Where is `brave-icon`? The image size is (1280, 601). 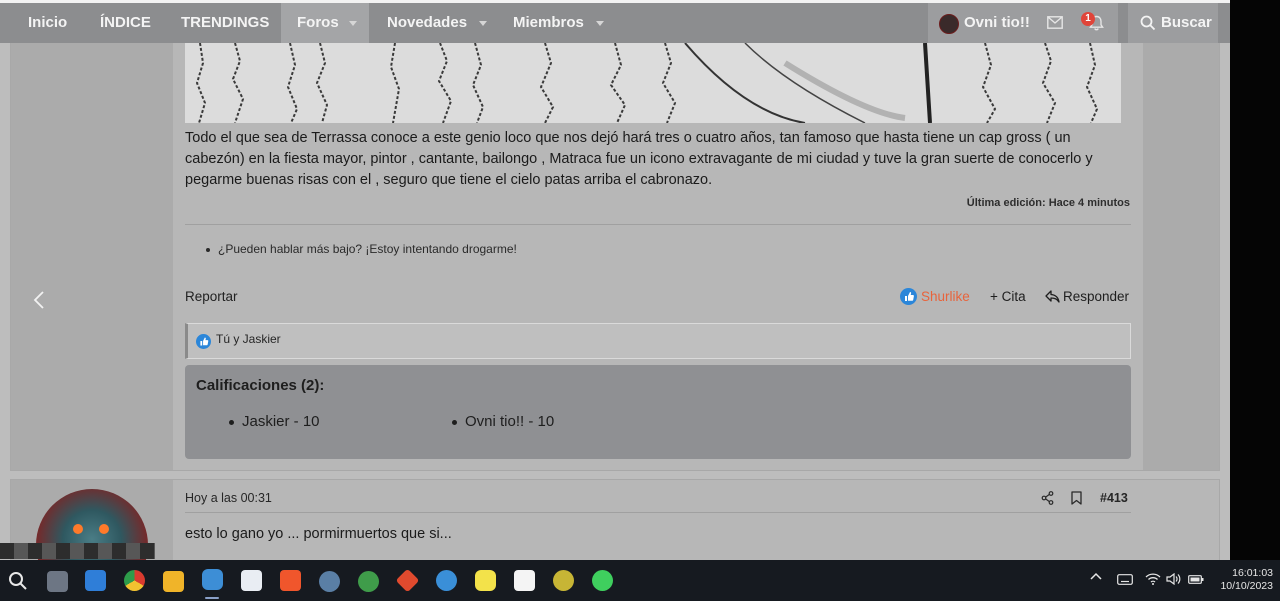
brave-icon is located at coordinates (290, 580).